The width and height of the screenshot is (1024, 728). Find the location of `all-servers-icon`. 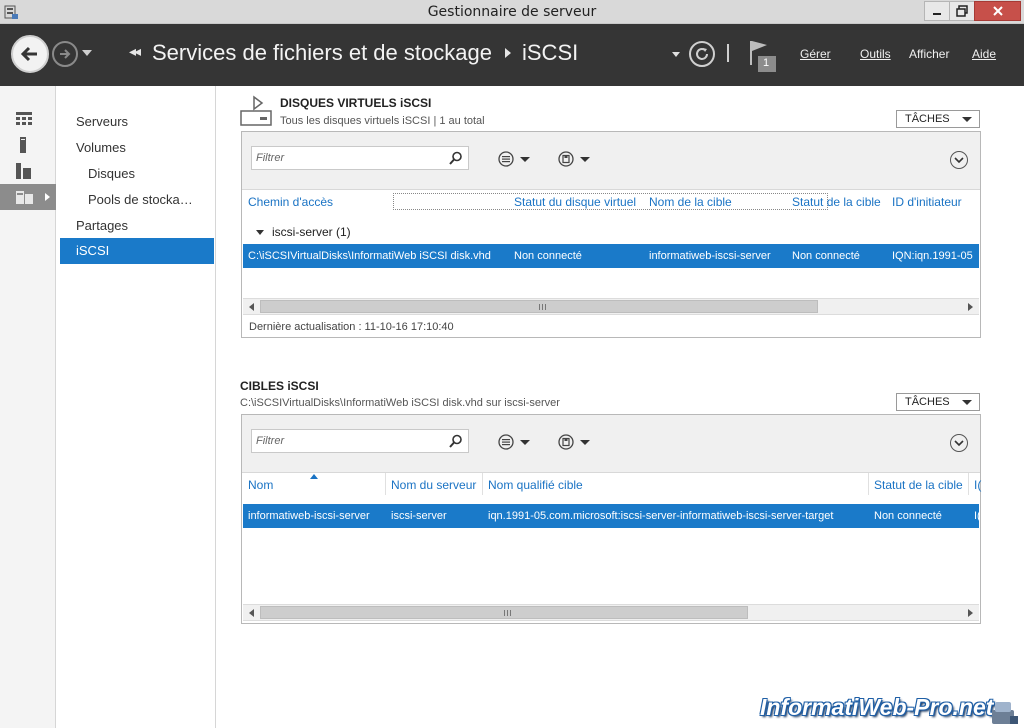

all-servers-icon is located at coordinates (23, 171).